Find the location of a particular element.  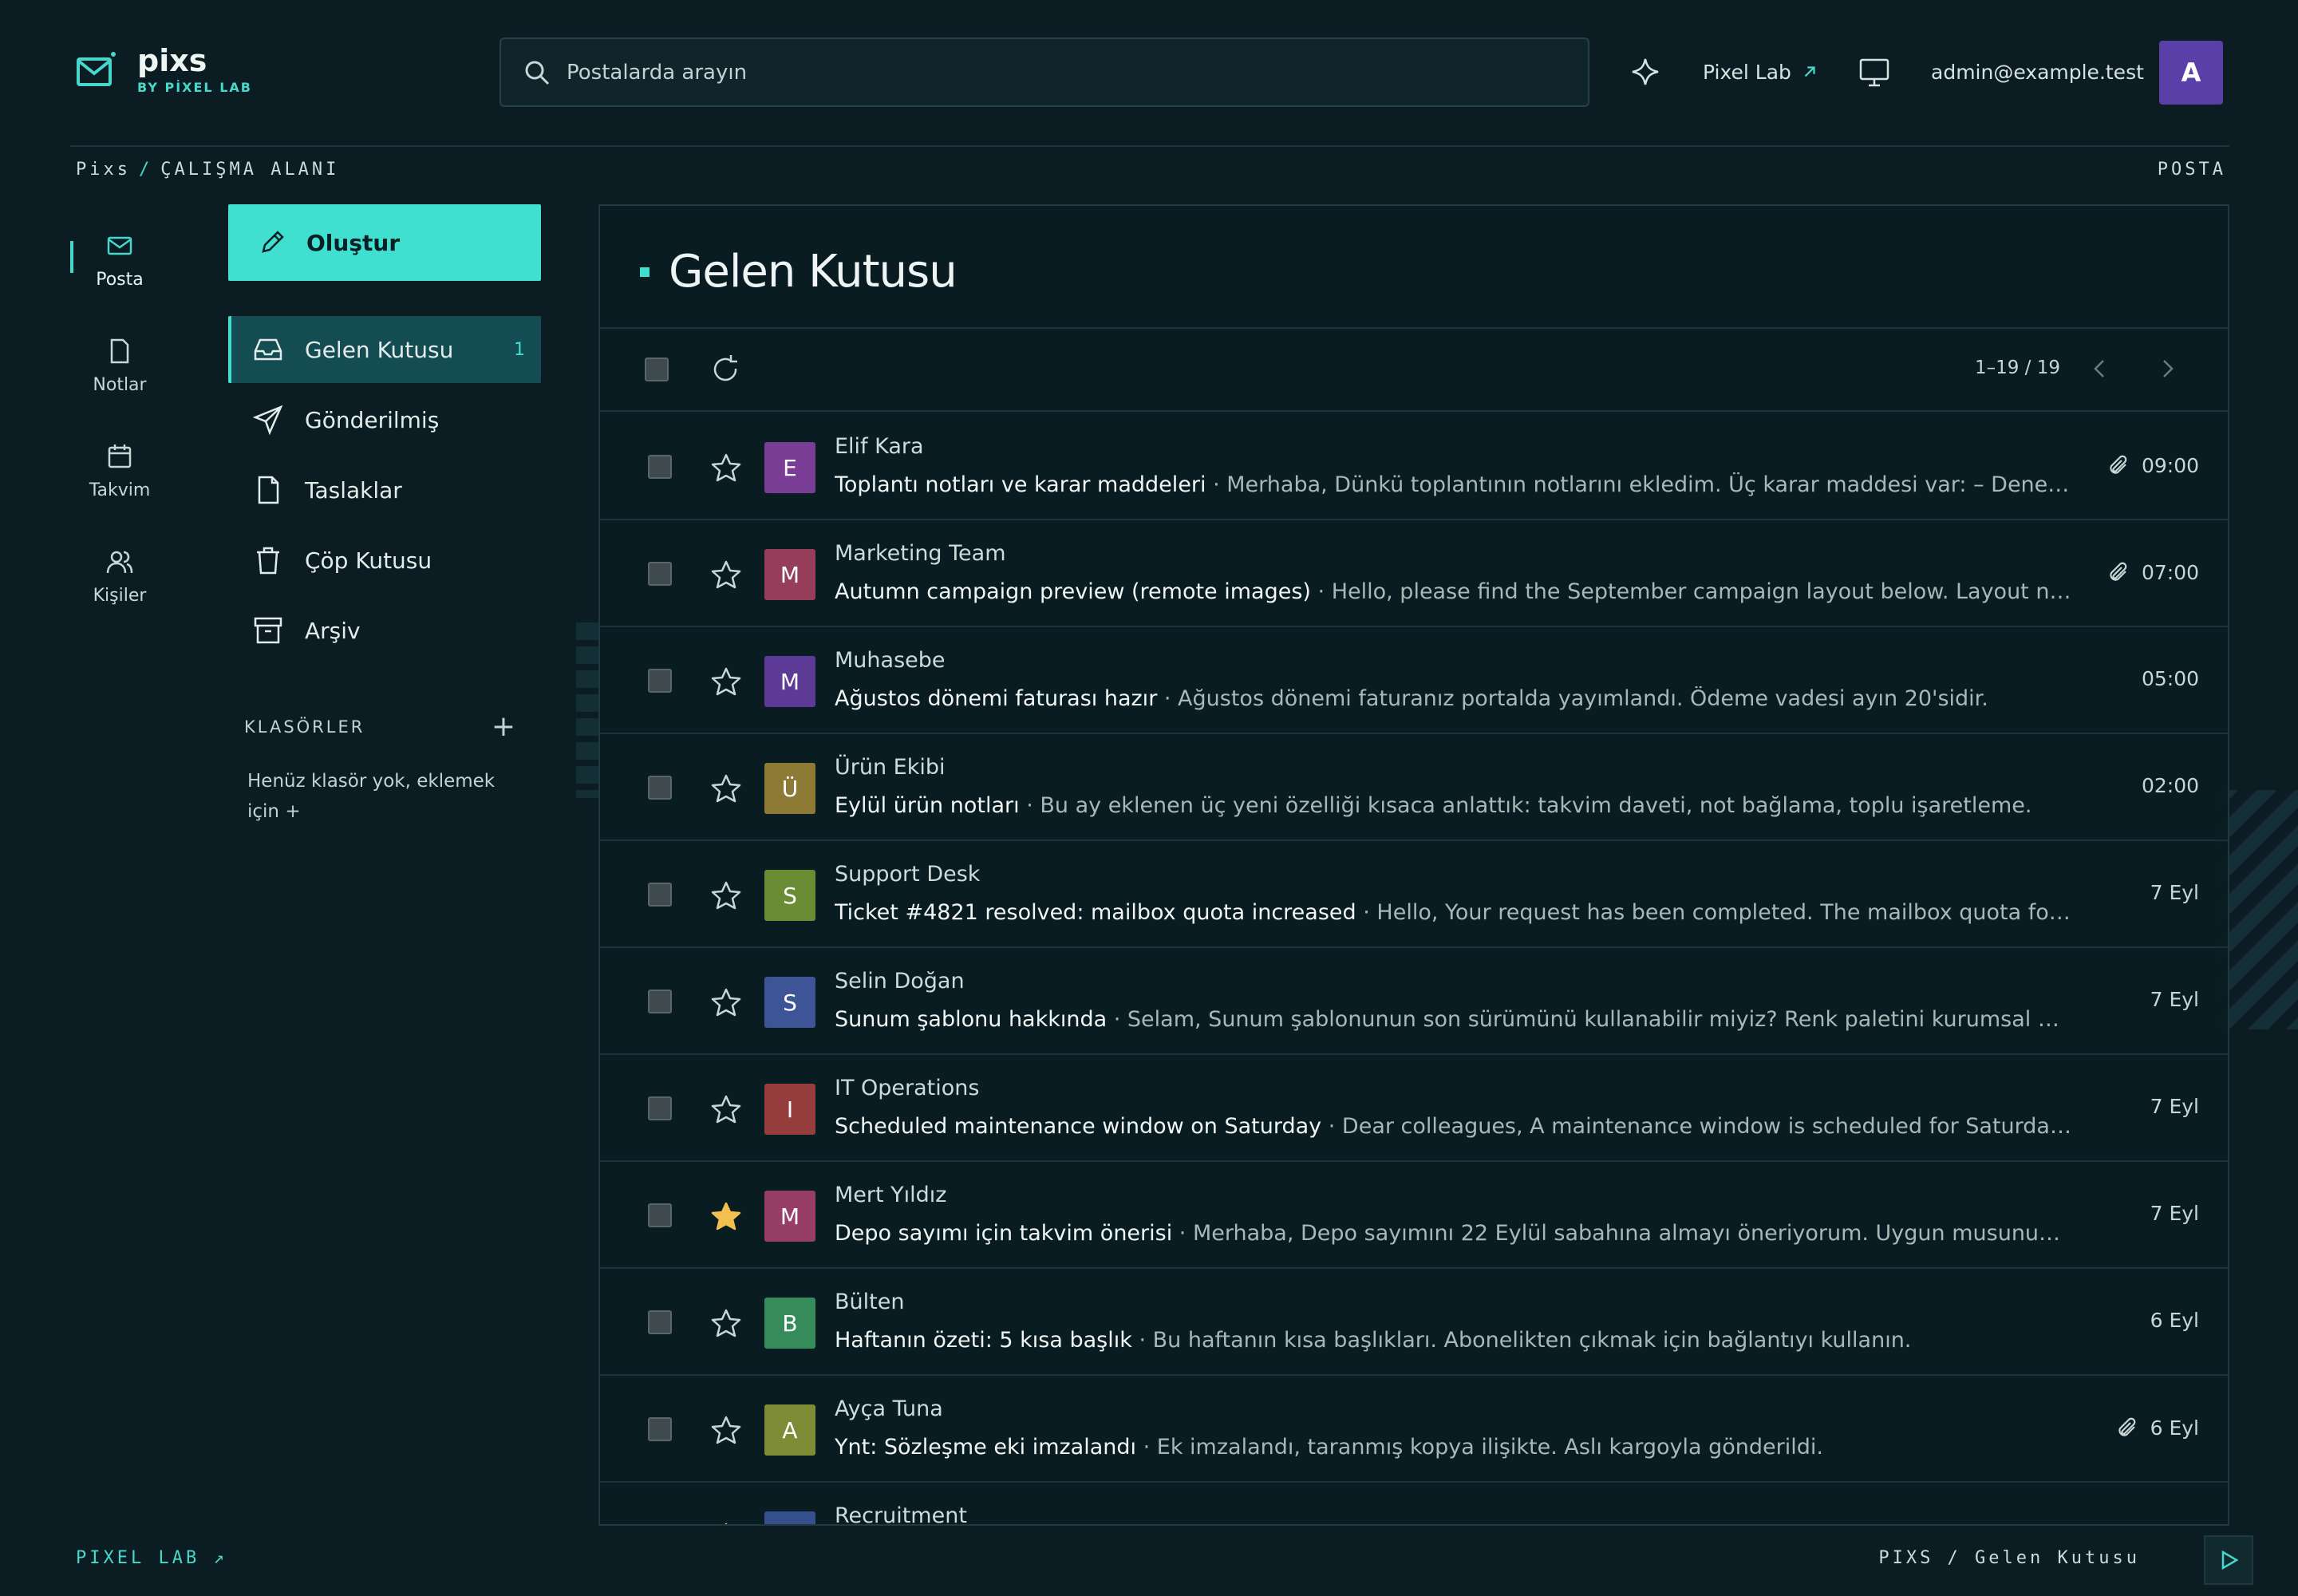

folder-archive: Arşiv is located at coordinates (385, 630).